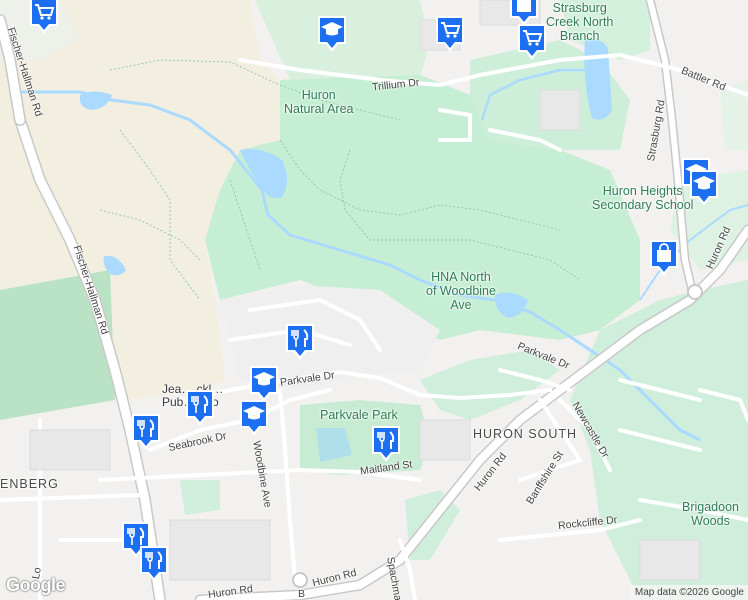  What do you see at coordinates (461, 291) in the screenshot?
I see `hna-north-label: HNA North of Woodbine Ave` at bounding box center [461, 291].